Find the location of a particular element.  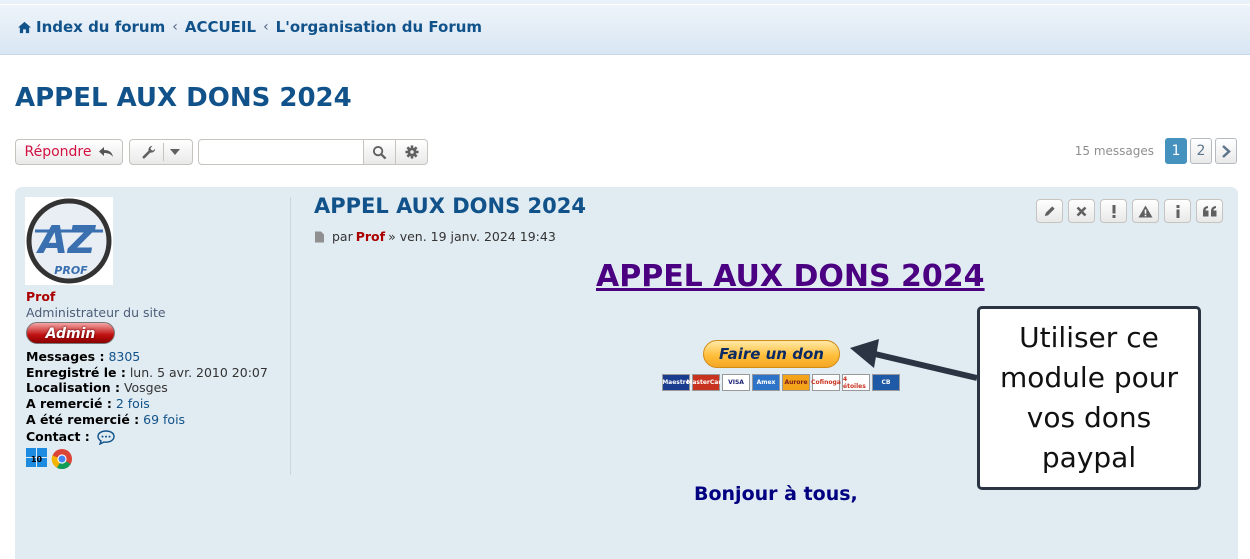

profile-badges: 10 is located at coordinates (156, 459).